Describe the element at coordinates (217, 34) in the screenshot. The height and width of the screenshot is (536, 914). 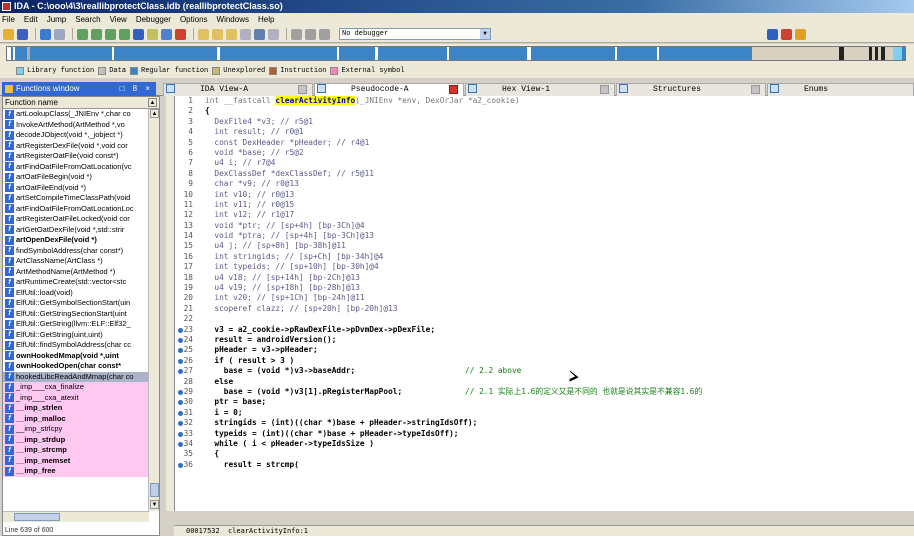
I see `step-into-icon` at that location.